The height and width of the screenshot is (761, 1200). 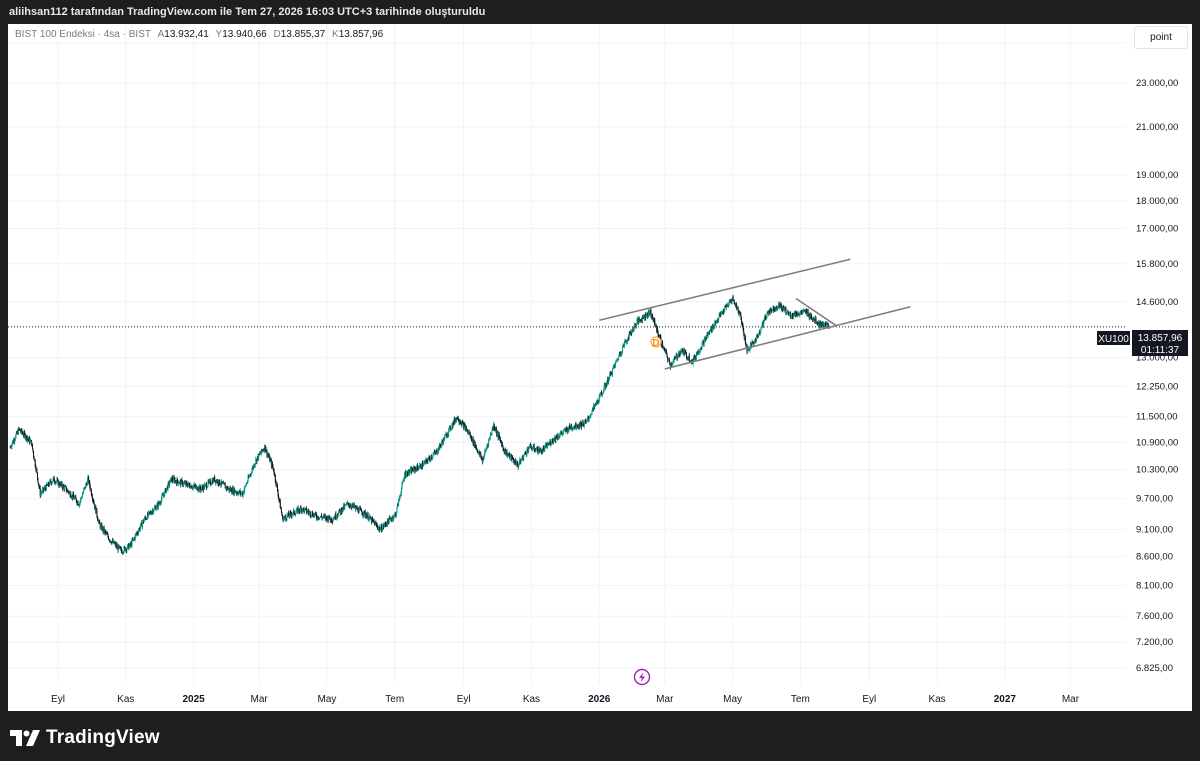 I want to click on low-value: 13.855,37, so click(x=303, y=34).